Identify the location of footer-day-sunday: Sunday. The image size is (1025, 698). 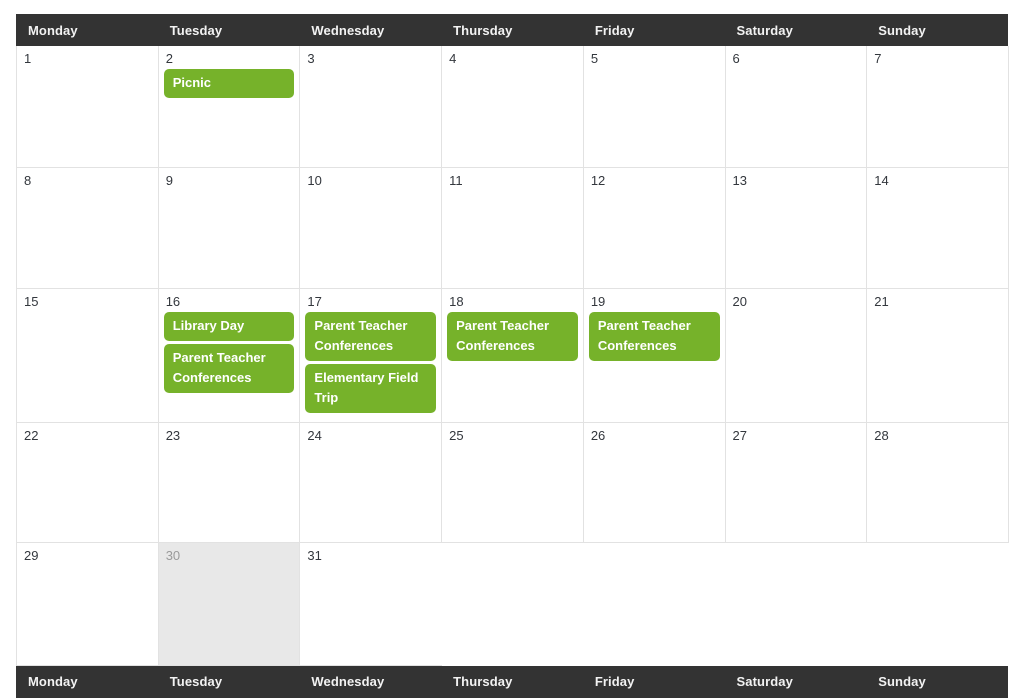
(902, 681).